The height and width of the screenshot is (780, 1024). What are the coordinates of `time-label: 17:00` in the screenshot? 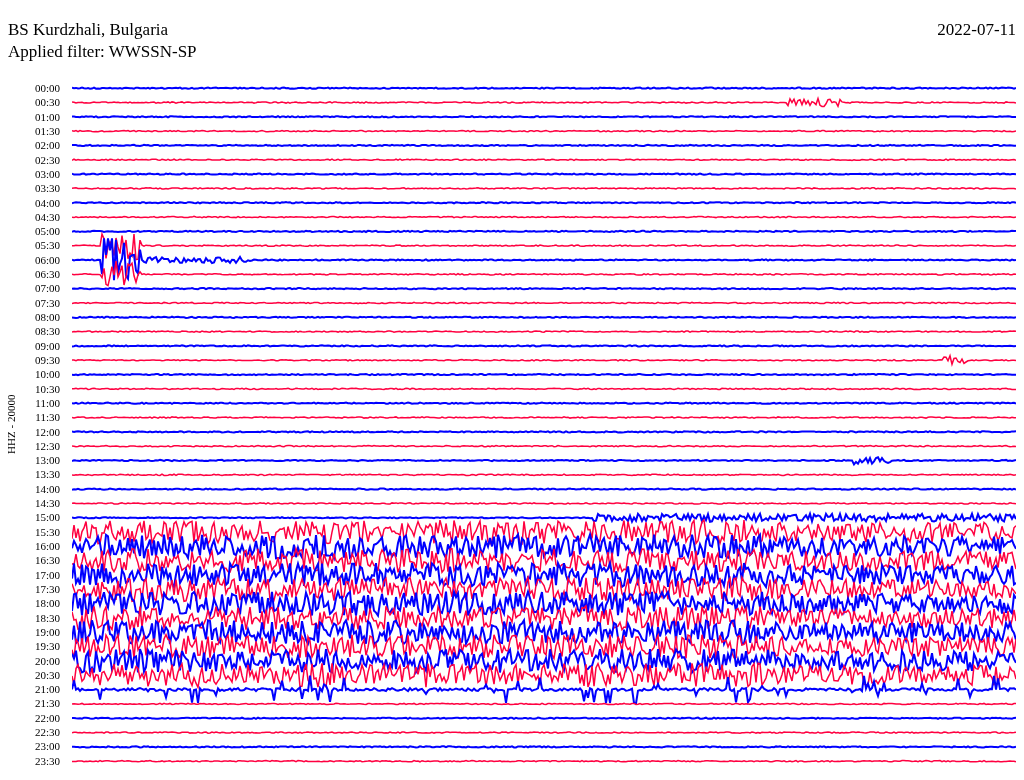 It's located at (47, 574).